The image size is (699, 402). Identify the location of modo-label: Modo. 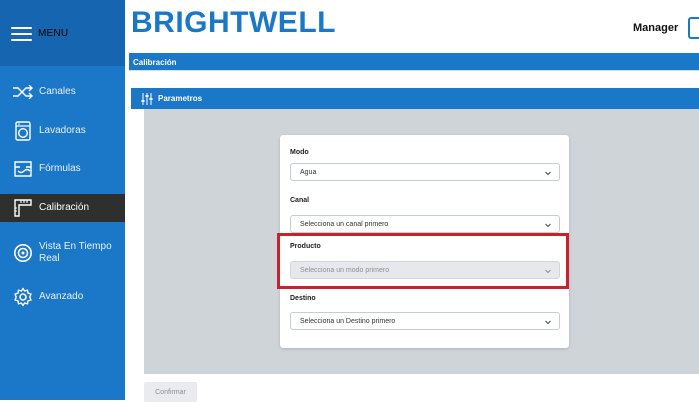
(299, 152).